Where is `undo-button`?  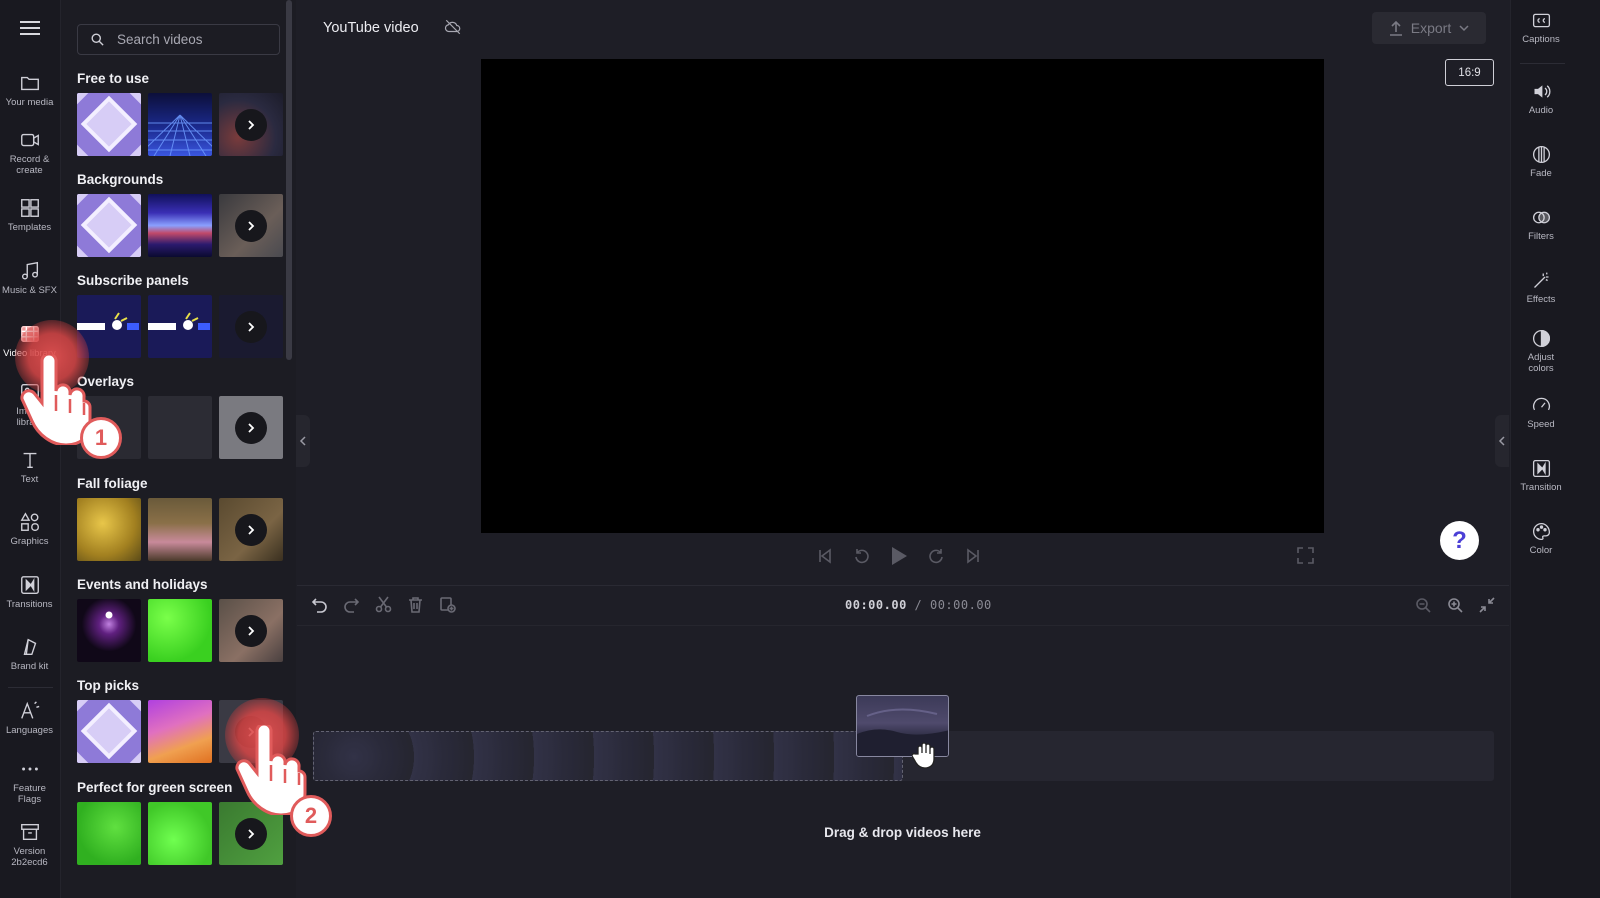 undo-button is located at coordinates (319, 604).